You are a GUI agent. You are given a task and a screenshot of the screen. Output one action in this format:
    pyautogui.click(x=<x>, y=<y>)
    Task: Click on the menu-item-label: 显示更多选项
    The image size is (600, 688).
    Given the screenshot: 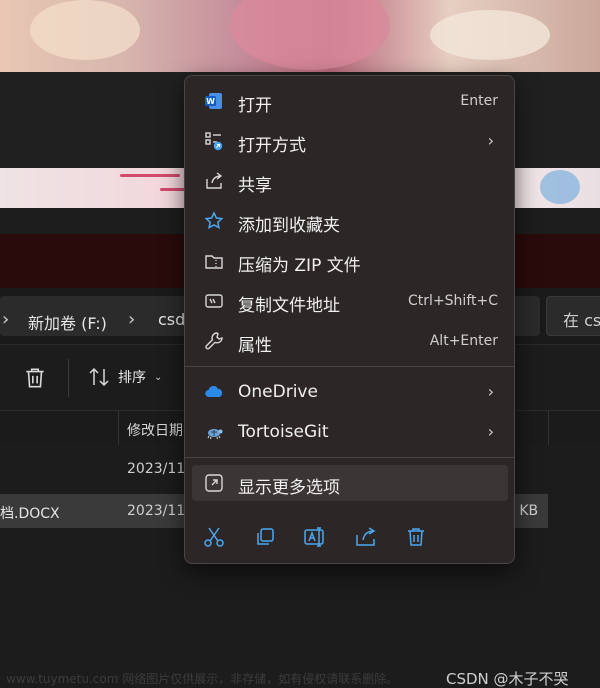 What is the action you would take?
    pyautogui.click(x=289, y=488)
    